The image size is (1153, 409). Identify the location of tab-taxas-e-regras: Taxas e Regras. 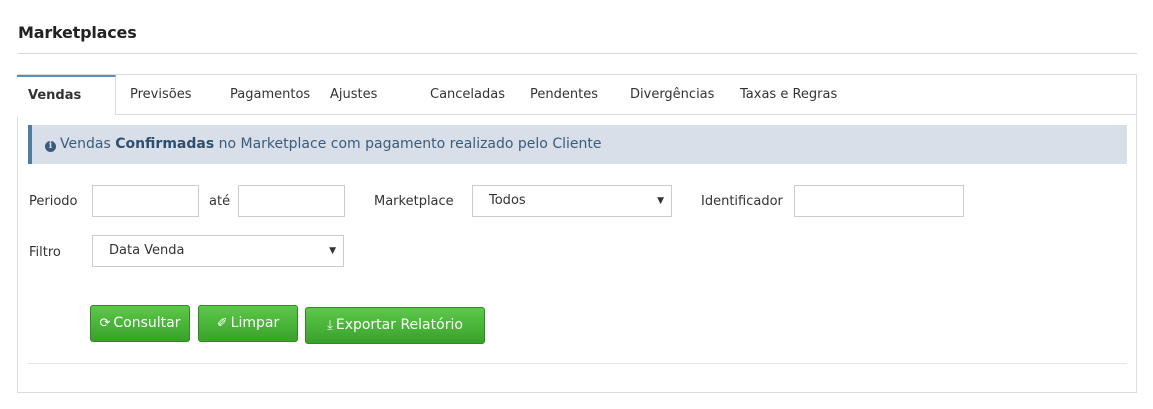
(788, 95).